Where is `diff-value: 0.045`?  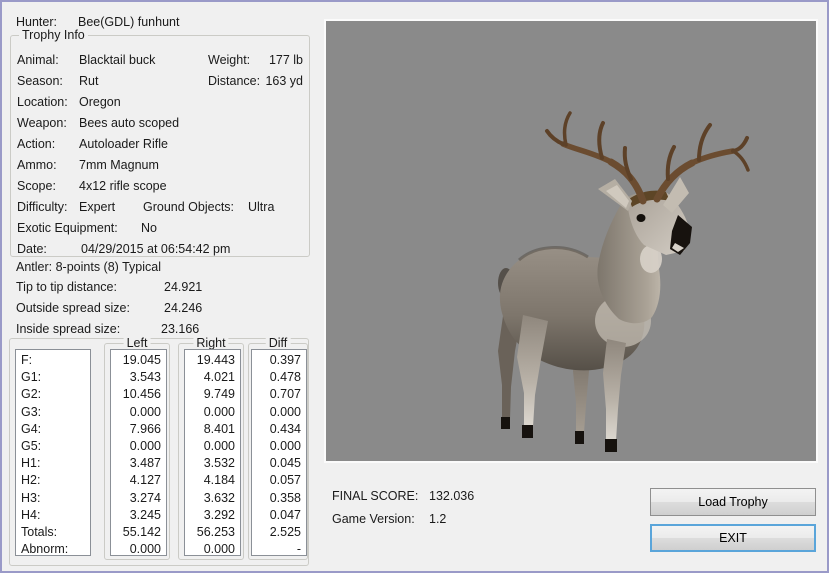
diff-value: 0.045 is located at coordinates (285, 463).